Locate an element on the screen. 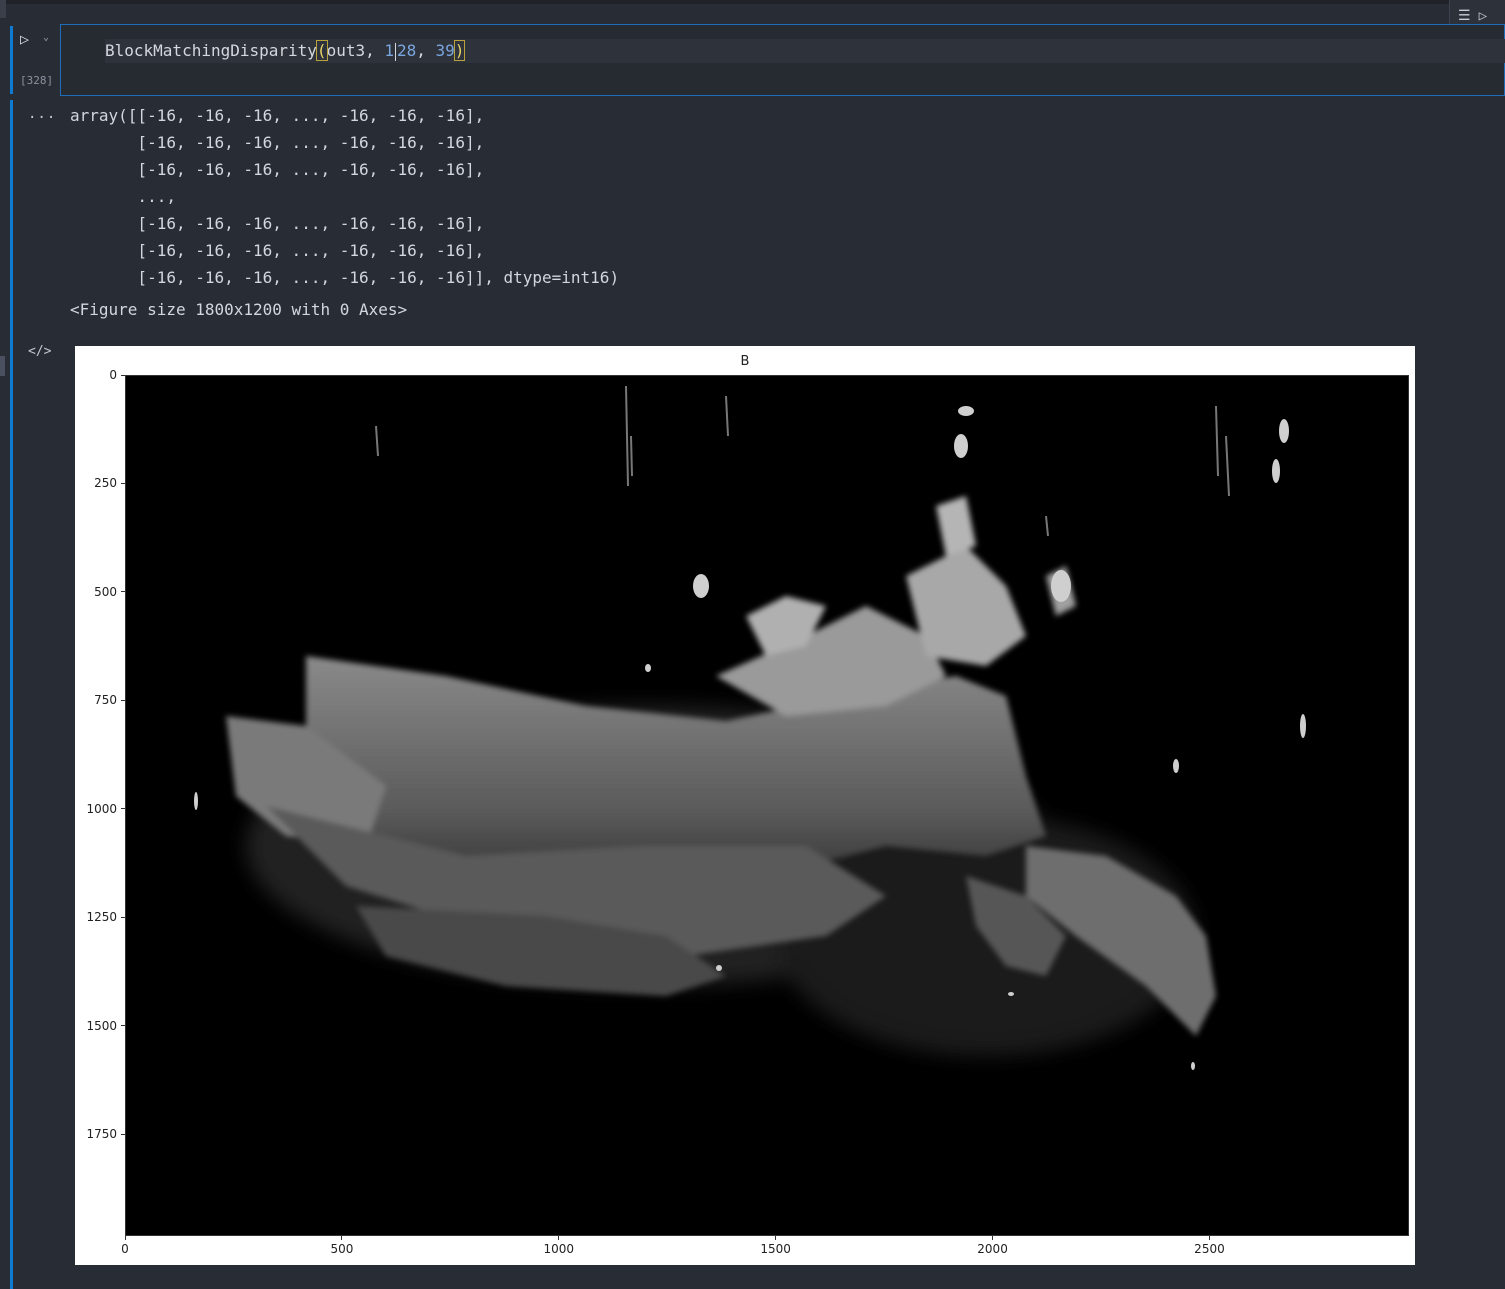 Image resolution: width=1505 pixels, height=1289 pixels. y-tick-label: 0 is located at coordinates (113, 375).